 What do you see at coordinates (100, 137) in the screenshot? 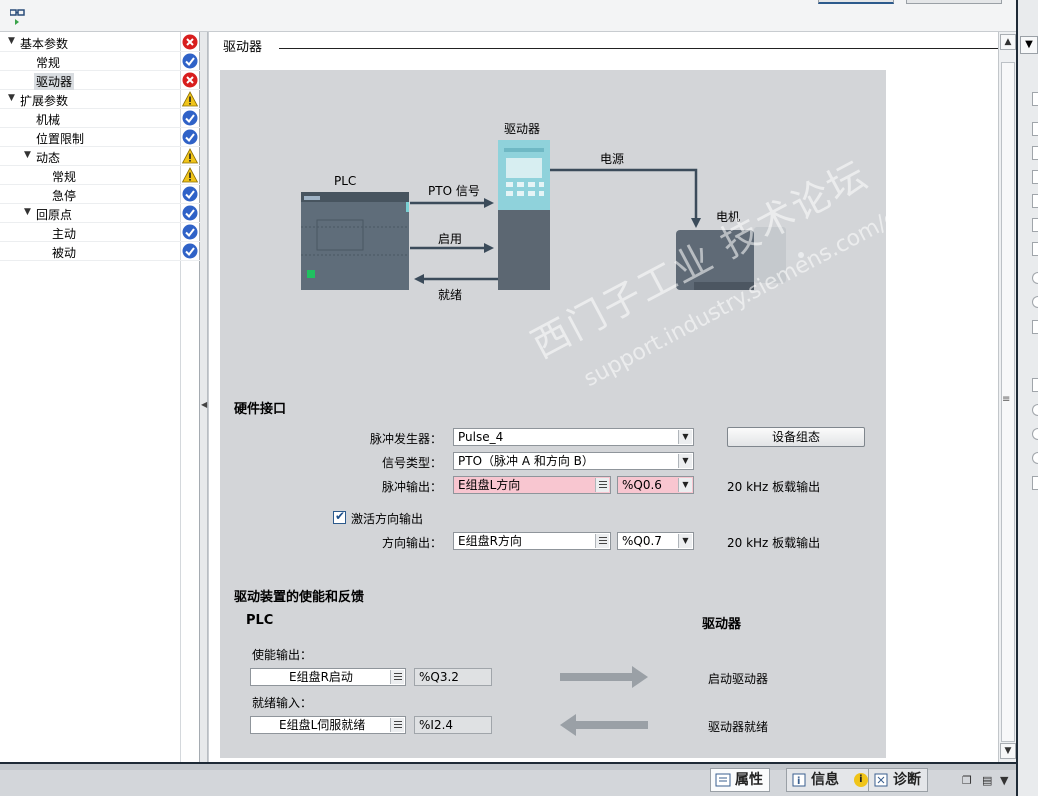
I see `tree-item-position-limits: 位置限制` at bounding box center [100, 137].